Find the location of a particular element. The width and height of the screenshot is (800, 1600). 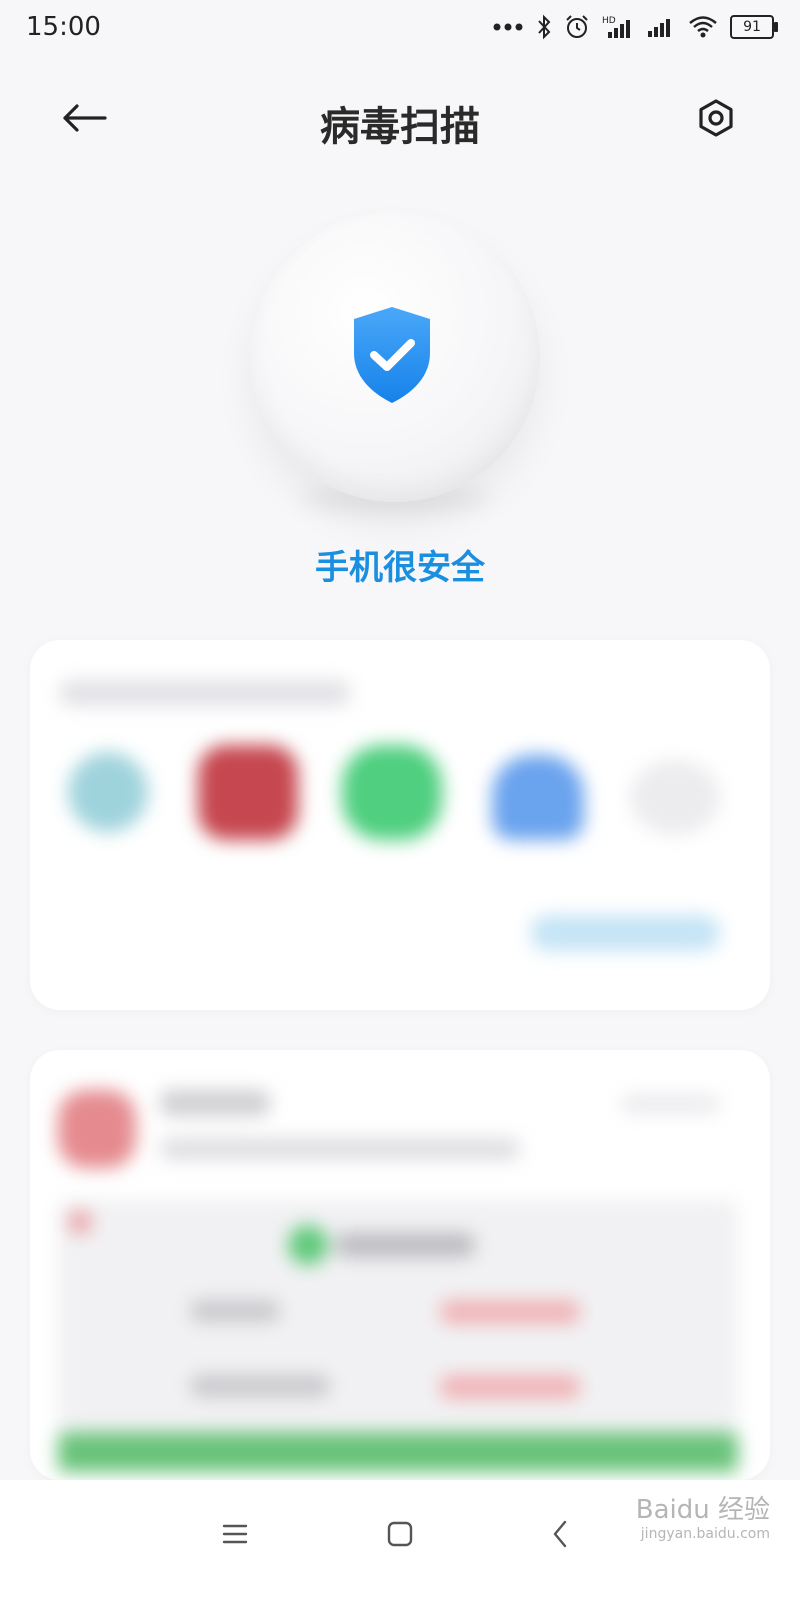

home-button is located at coordinates (400, 1534).